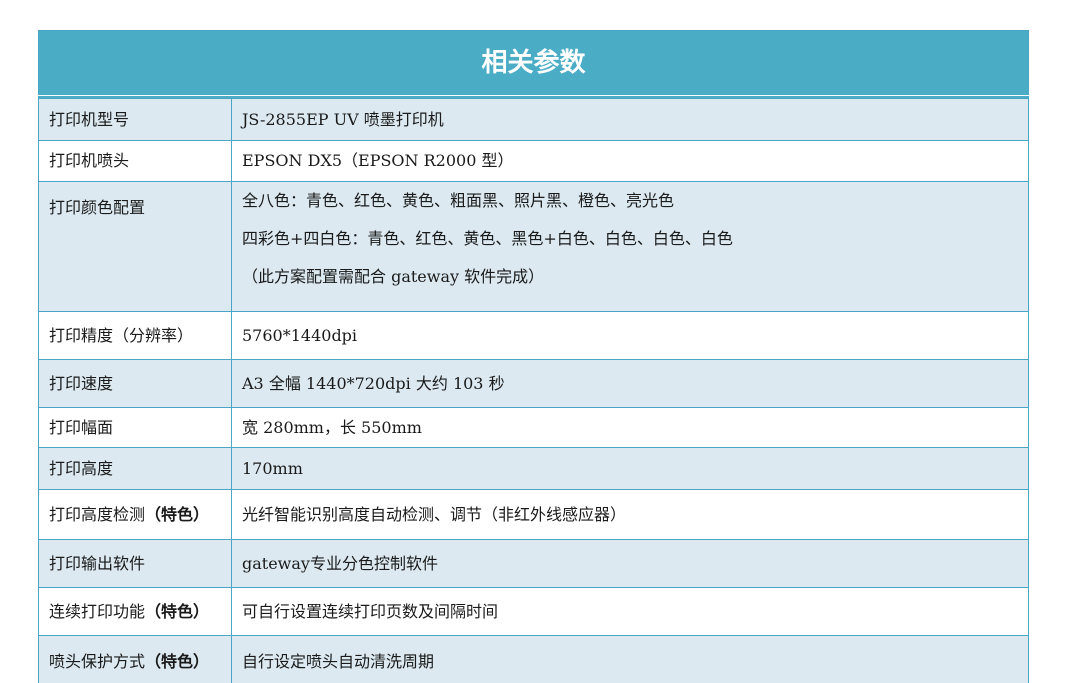 The height and width of the screenshot is (683, 1075). I want to click on row-value: A3 全幅 1440*720dpi 大约 103 秒, so click(630, 383).